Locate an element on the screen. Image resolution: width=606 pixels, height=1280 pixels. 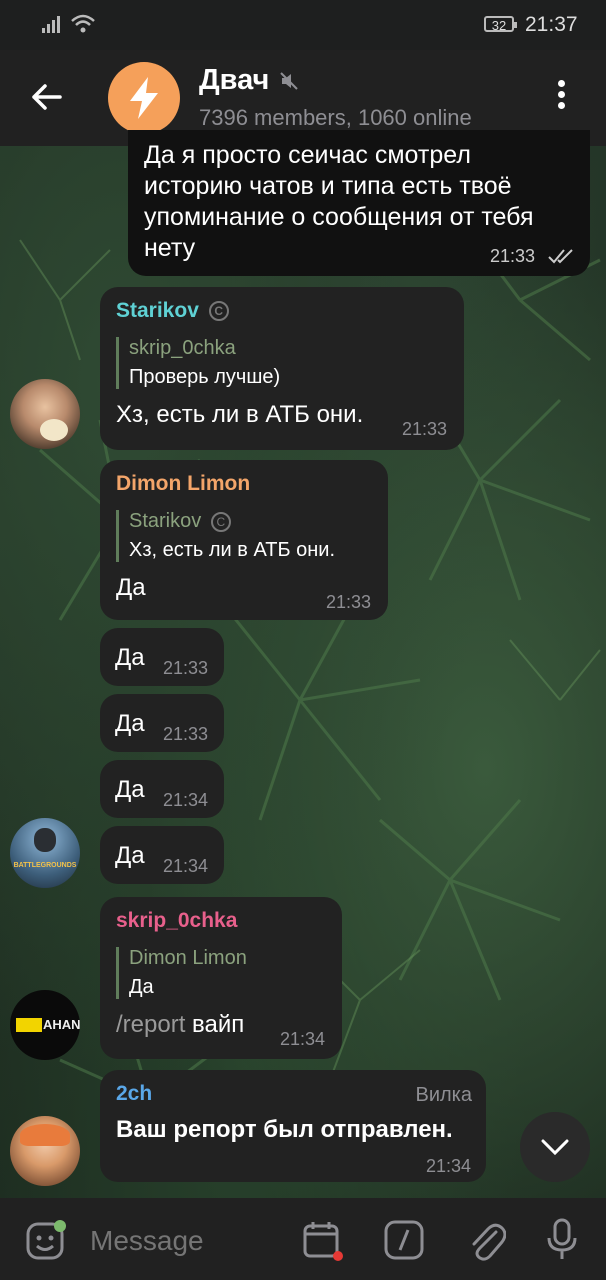
reply-quote: Dimon Limon Да is located at coordinates (221, 973).